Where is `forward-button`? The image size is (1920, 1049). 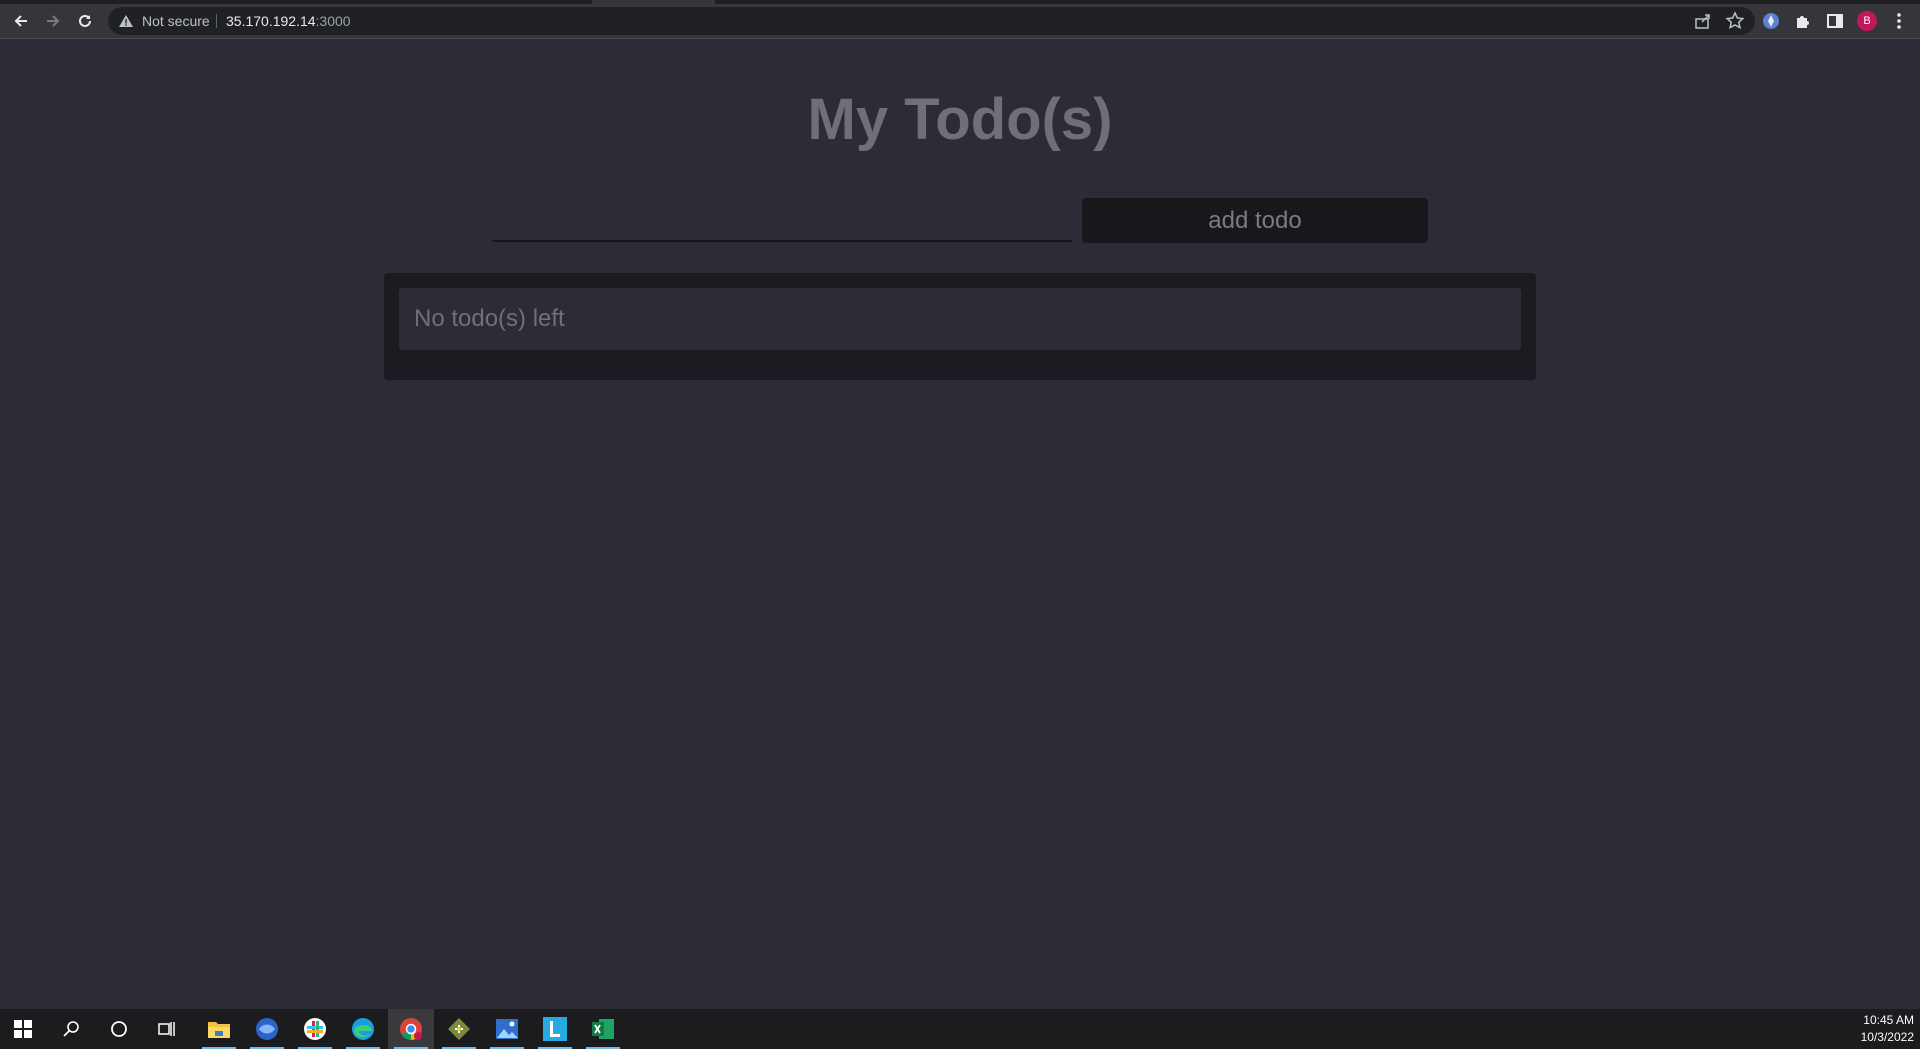
forward-button is located at coordinates (53, 21).